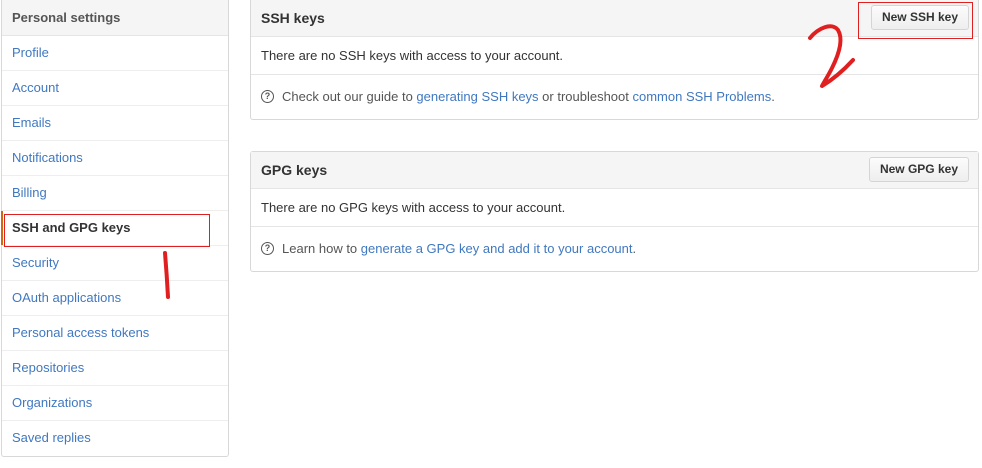 The width and height of the screenshot is (982, 468). What do you see at coordinates (115, 298) in the screenshot?
I see `sidebar-item-oauth-applications: OAuth applications` at bounding box center [115, 298].